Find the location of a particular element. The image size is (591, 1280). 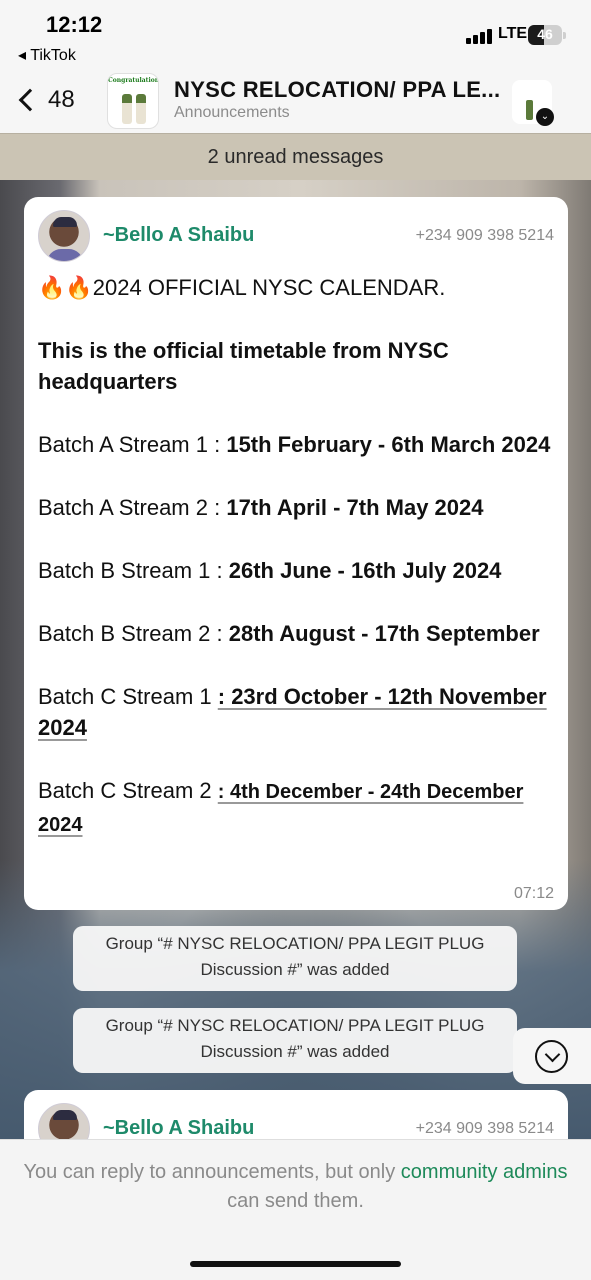

fire-emoji: 🔥🔥 is located at coordinates (65, 287).